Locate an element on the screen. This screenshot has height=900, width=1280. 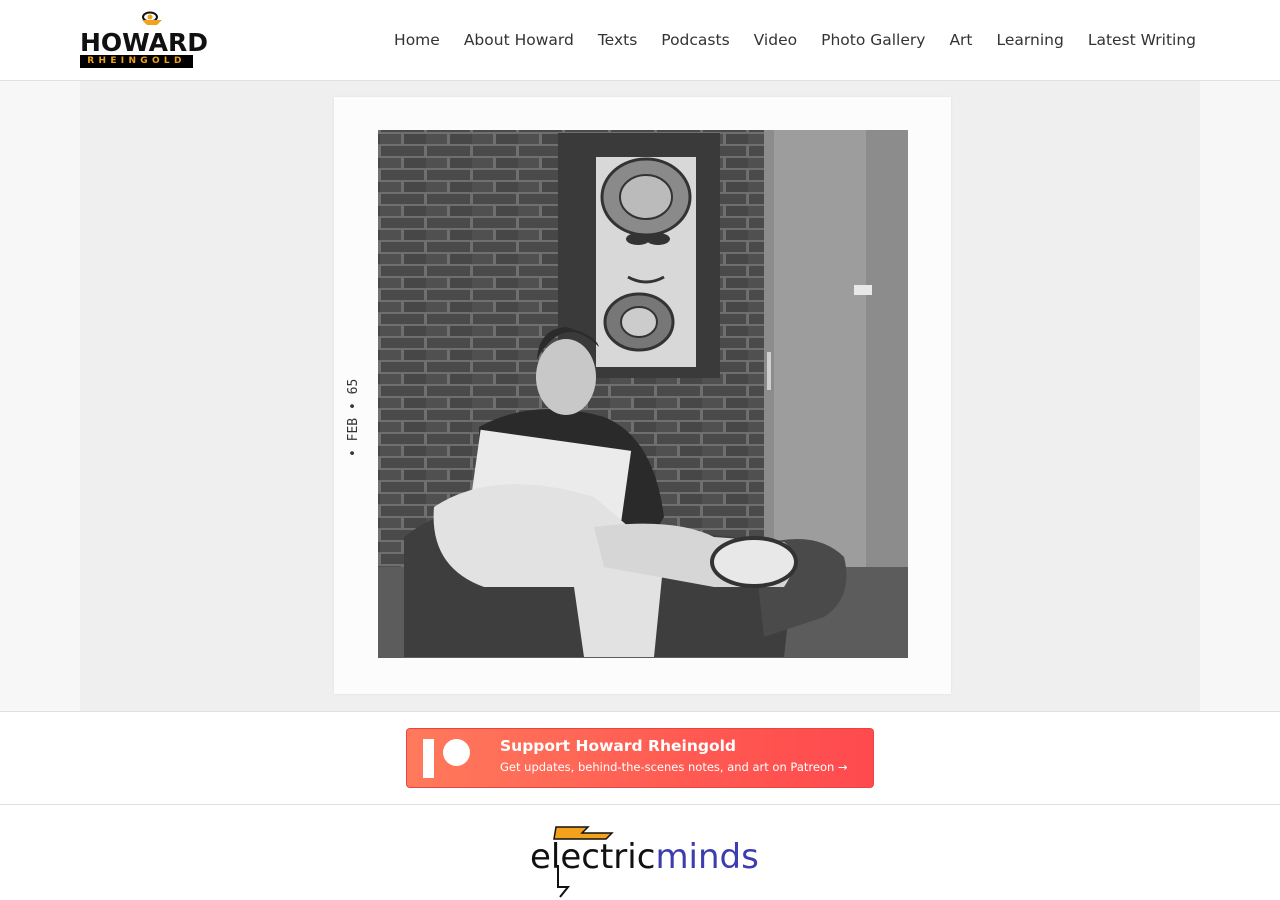
nav-texts: Texts is located at coordinates (617, 40).